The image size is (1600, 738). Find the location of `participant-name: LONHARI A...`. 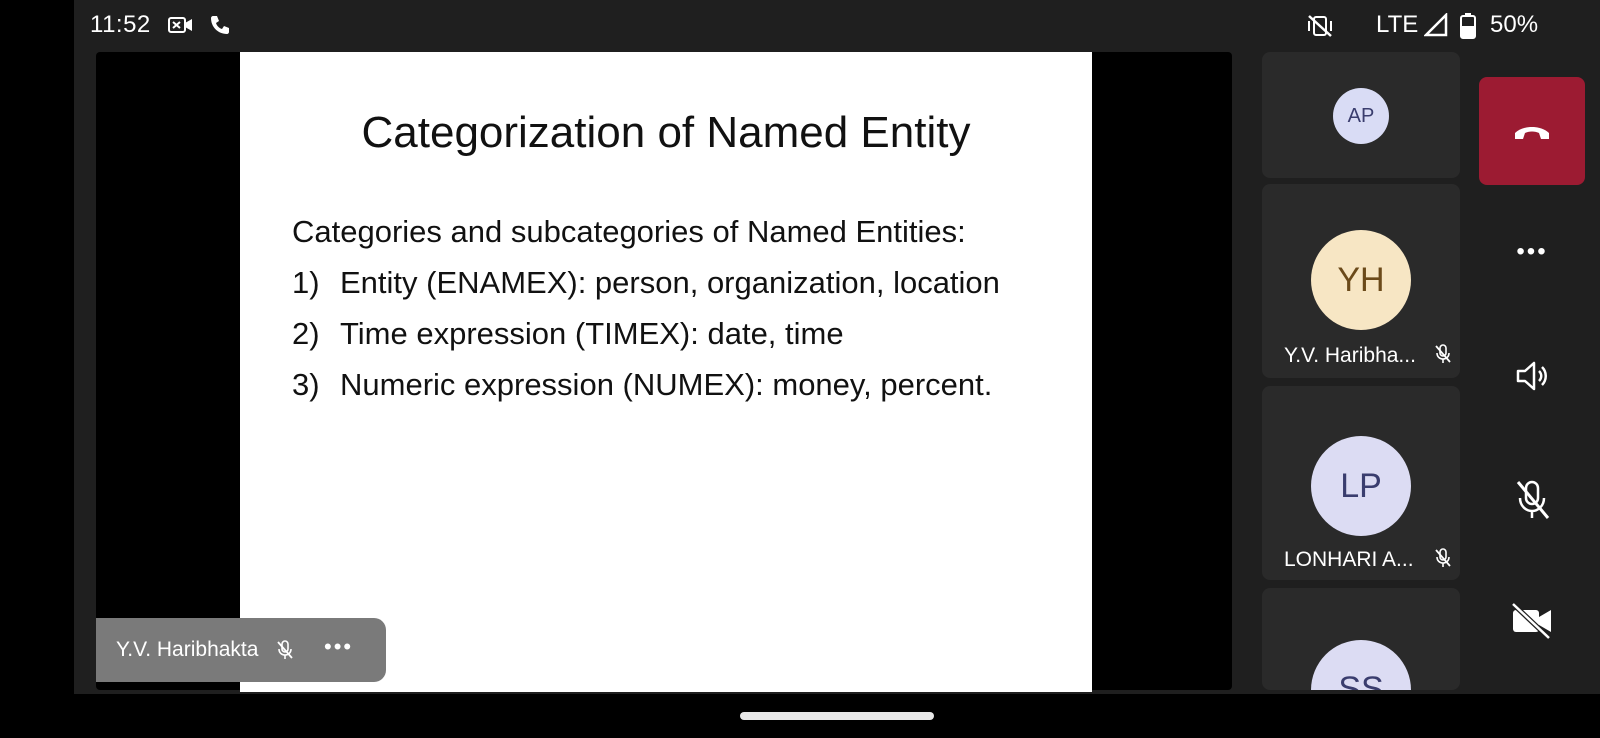

participant-name: LONHARI A... is located at coordinates (1349, 559).